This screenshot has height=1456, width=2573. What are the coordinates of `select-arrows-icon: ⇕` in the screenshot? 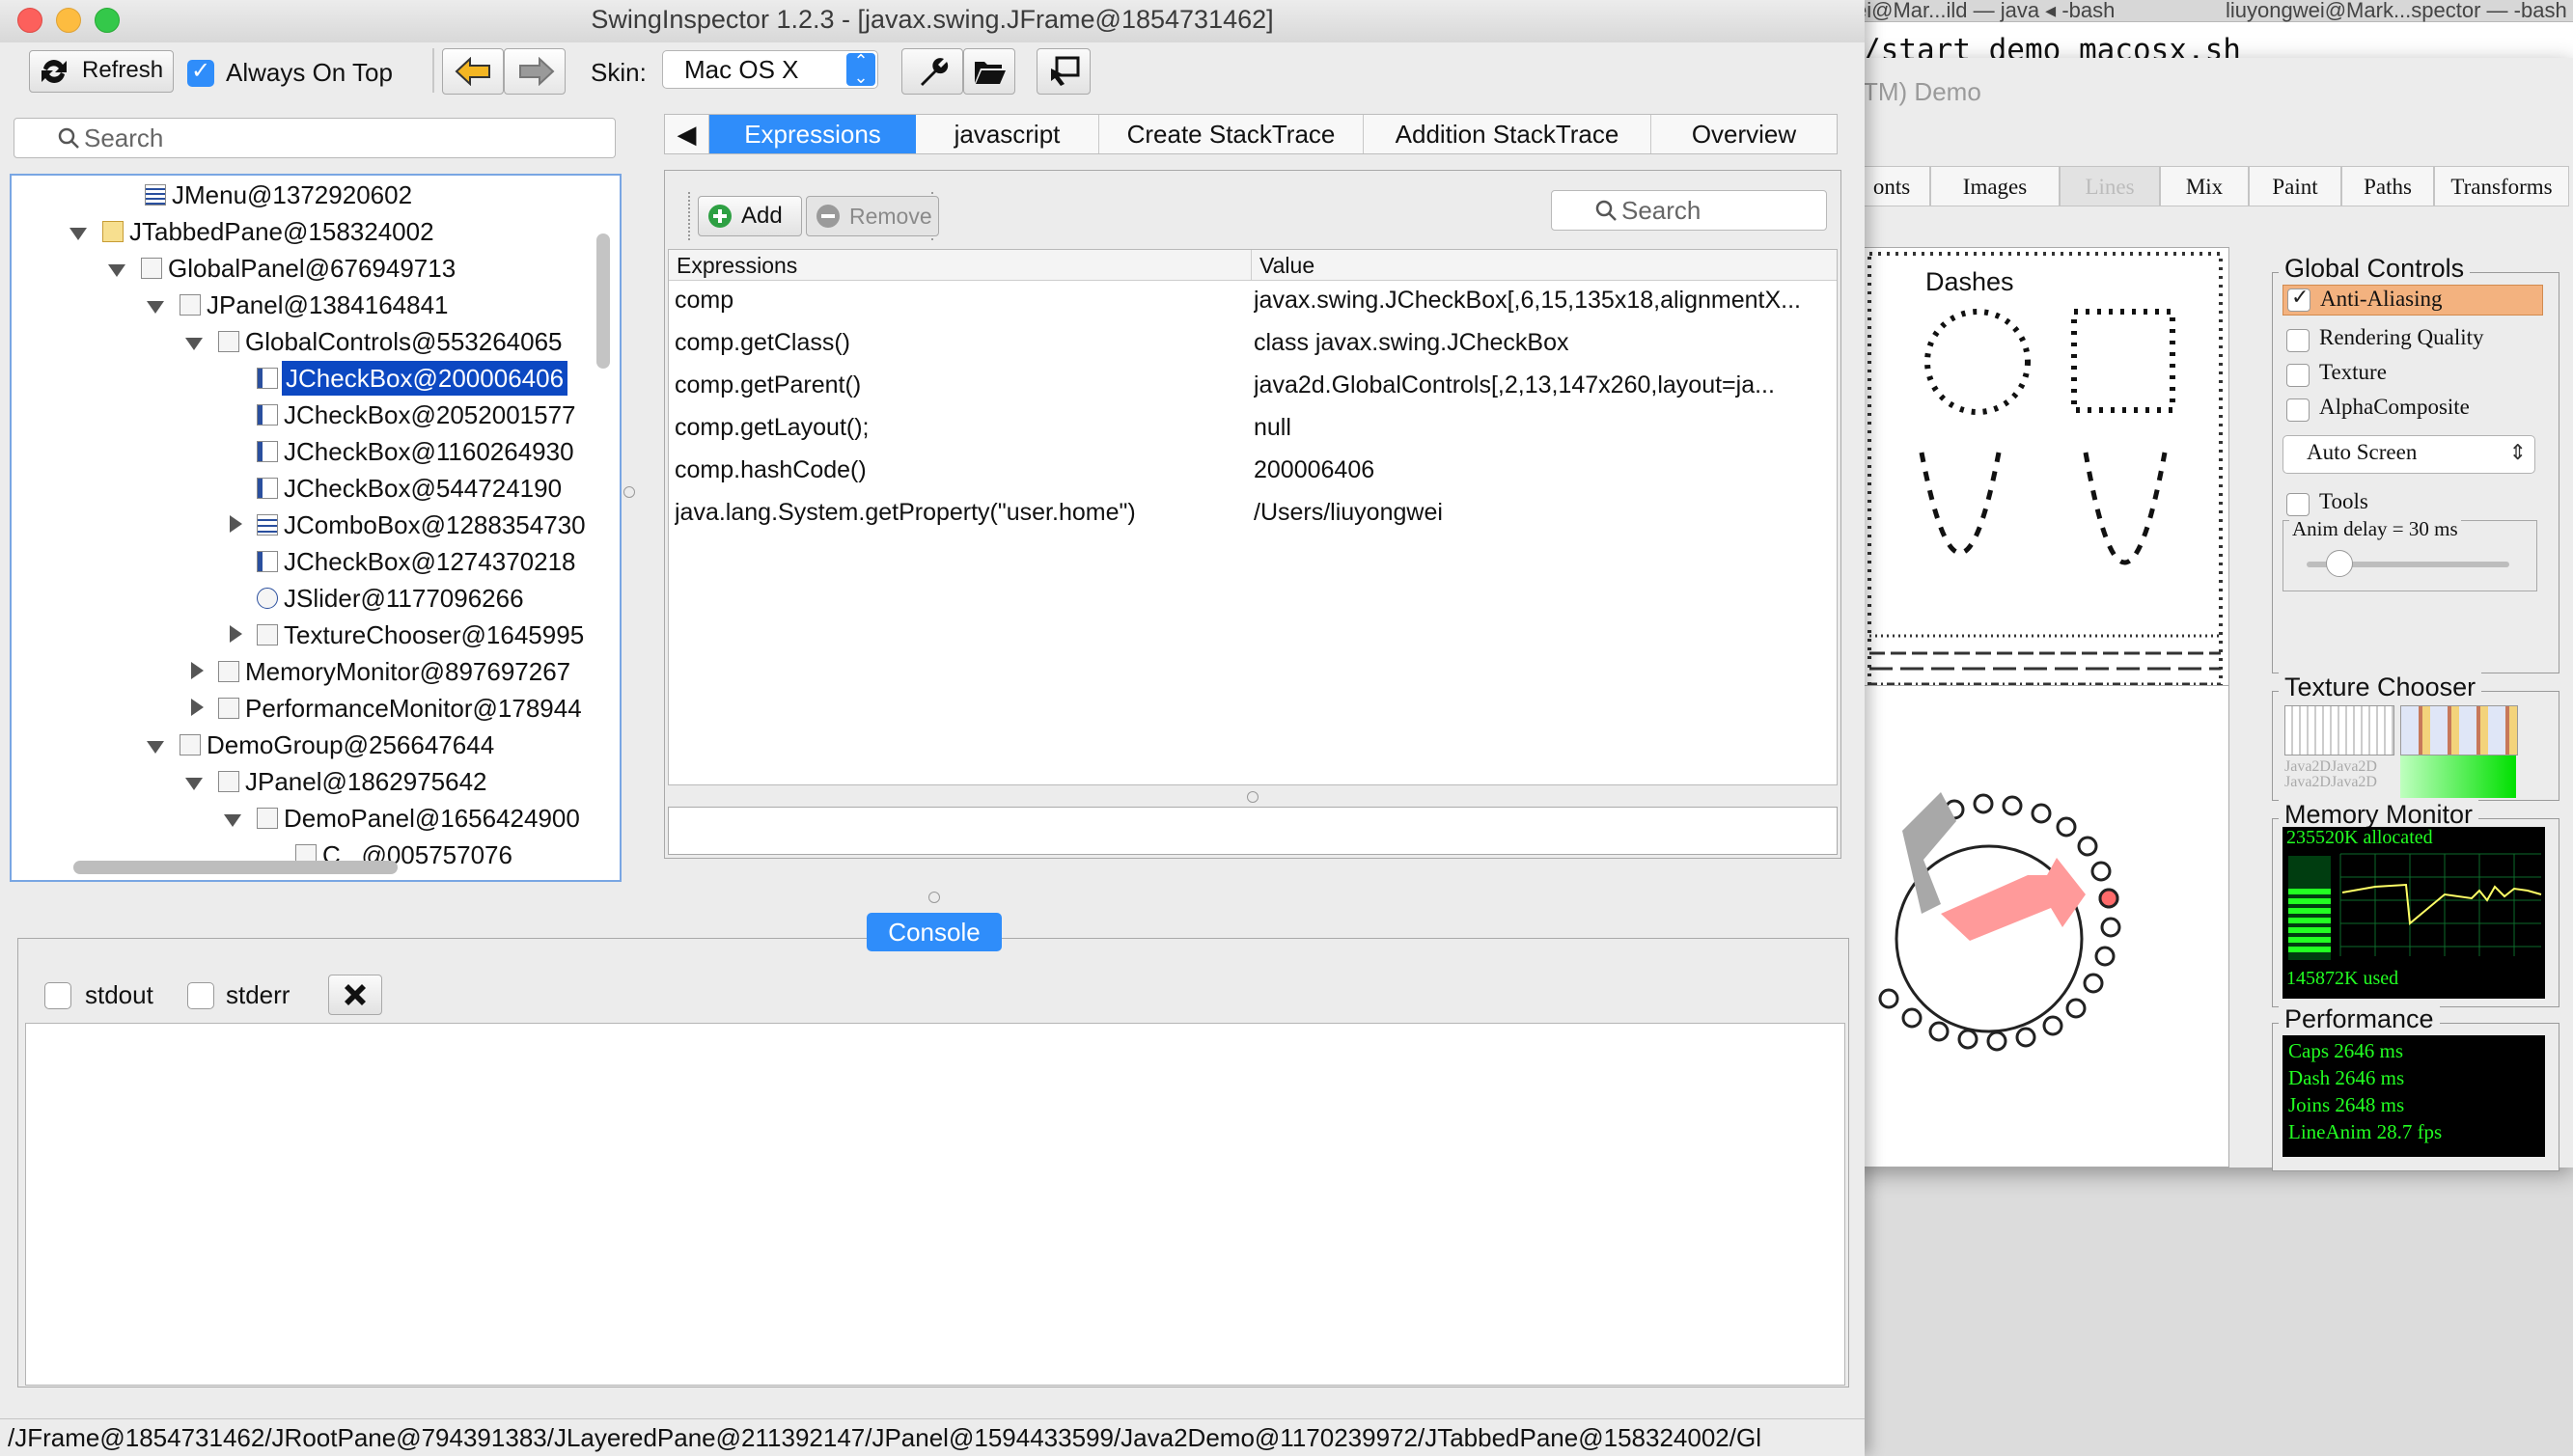 It's located at (2518, 452).